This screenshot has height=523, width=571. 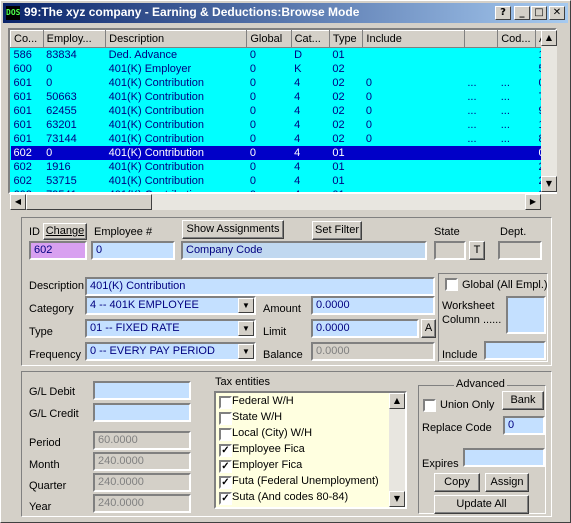 I want to click on bank-button: Bank, so click(x=523, y=400).